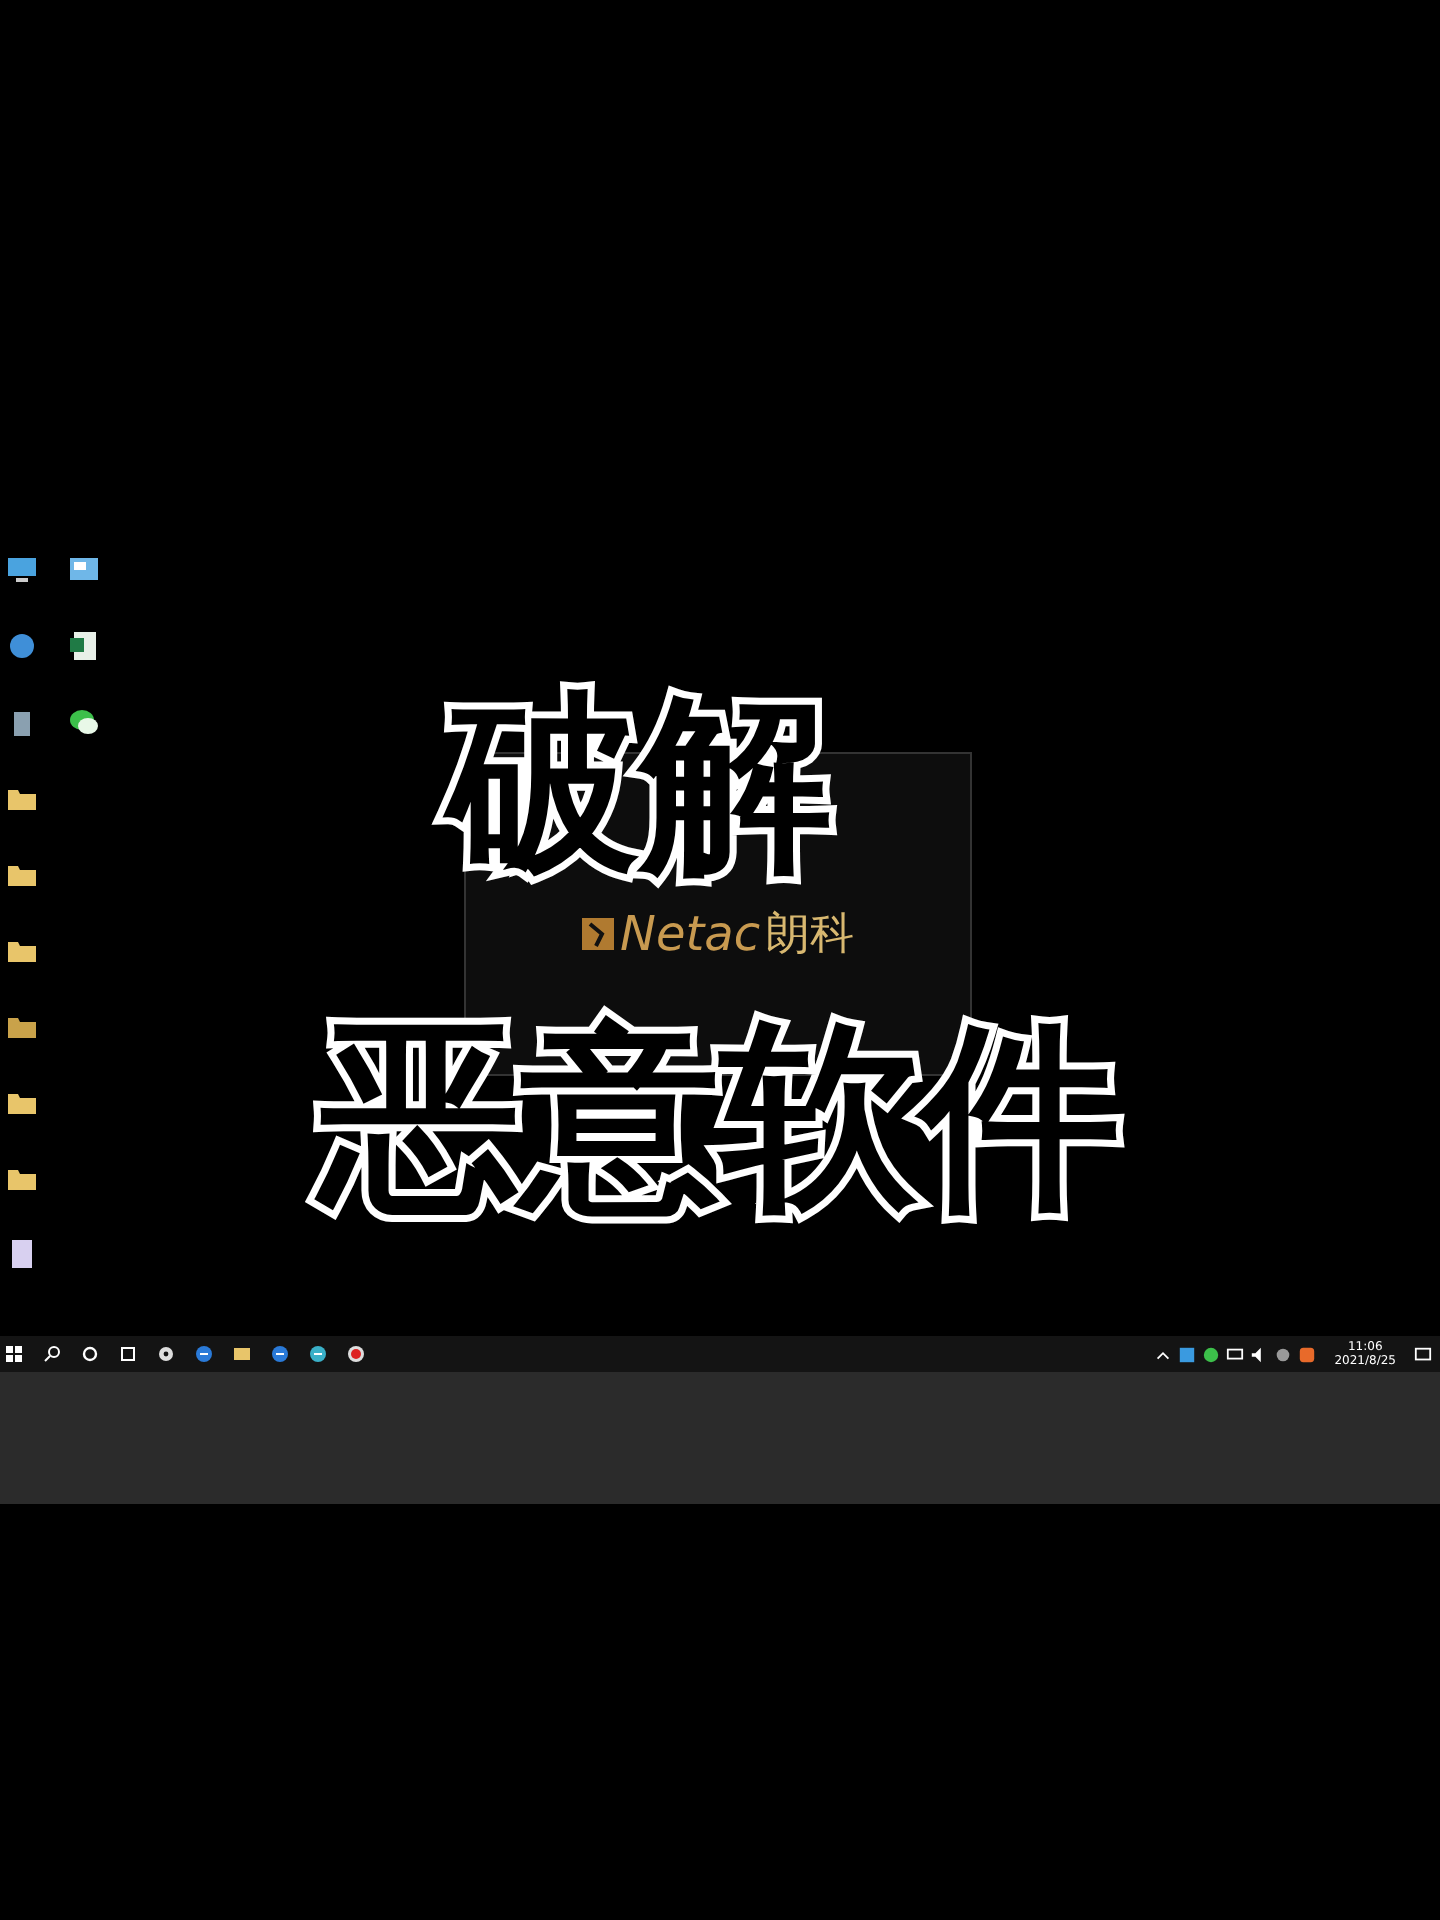 This screenshot has height=1920, width=1440. What do you see at coordinates (1235, 1354) in the screenshot?
I see `network-icon` at bounding box center [1235, 1354].